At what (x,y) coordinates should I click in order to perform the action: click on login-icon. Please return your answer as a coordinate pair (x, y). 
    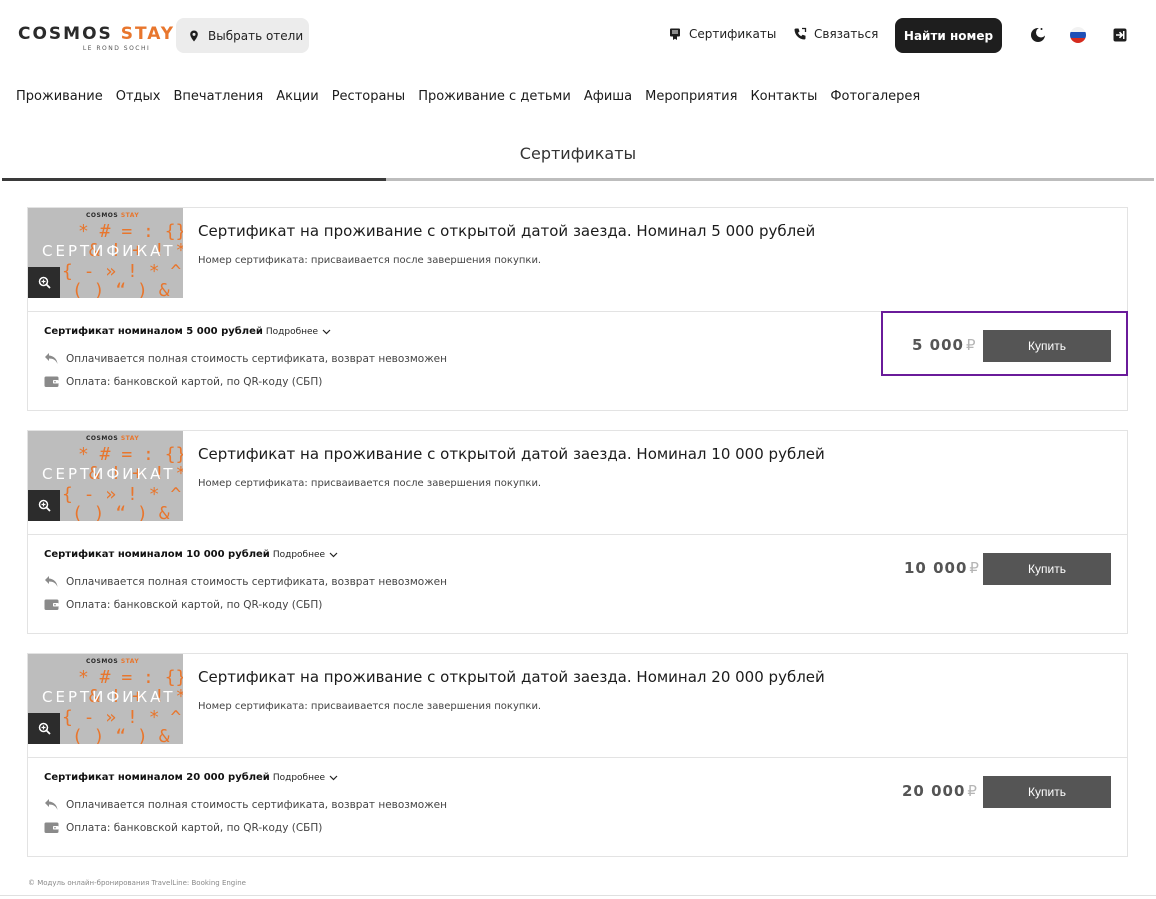
    Looking at the image, I should click on (1120, 35).